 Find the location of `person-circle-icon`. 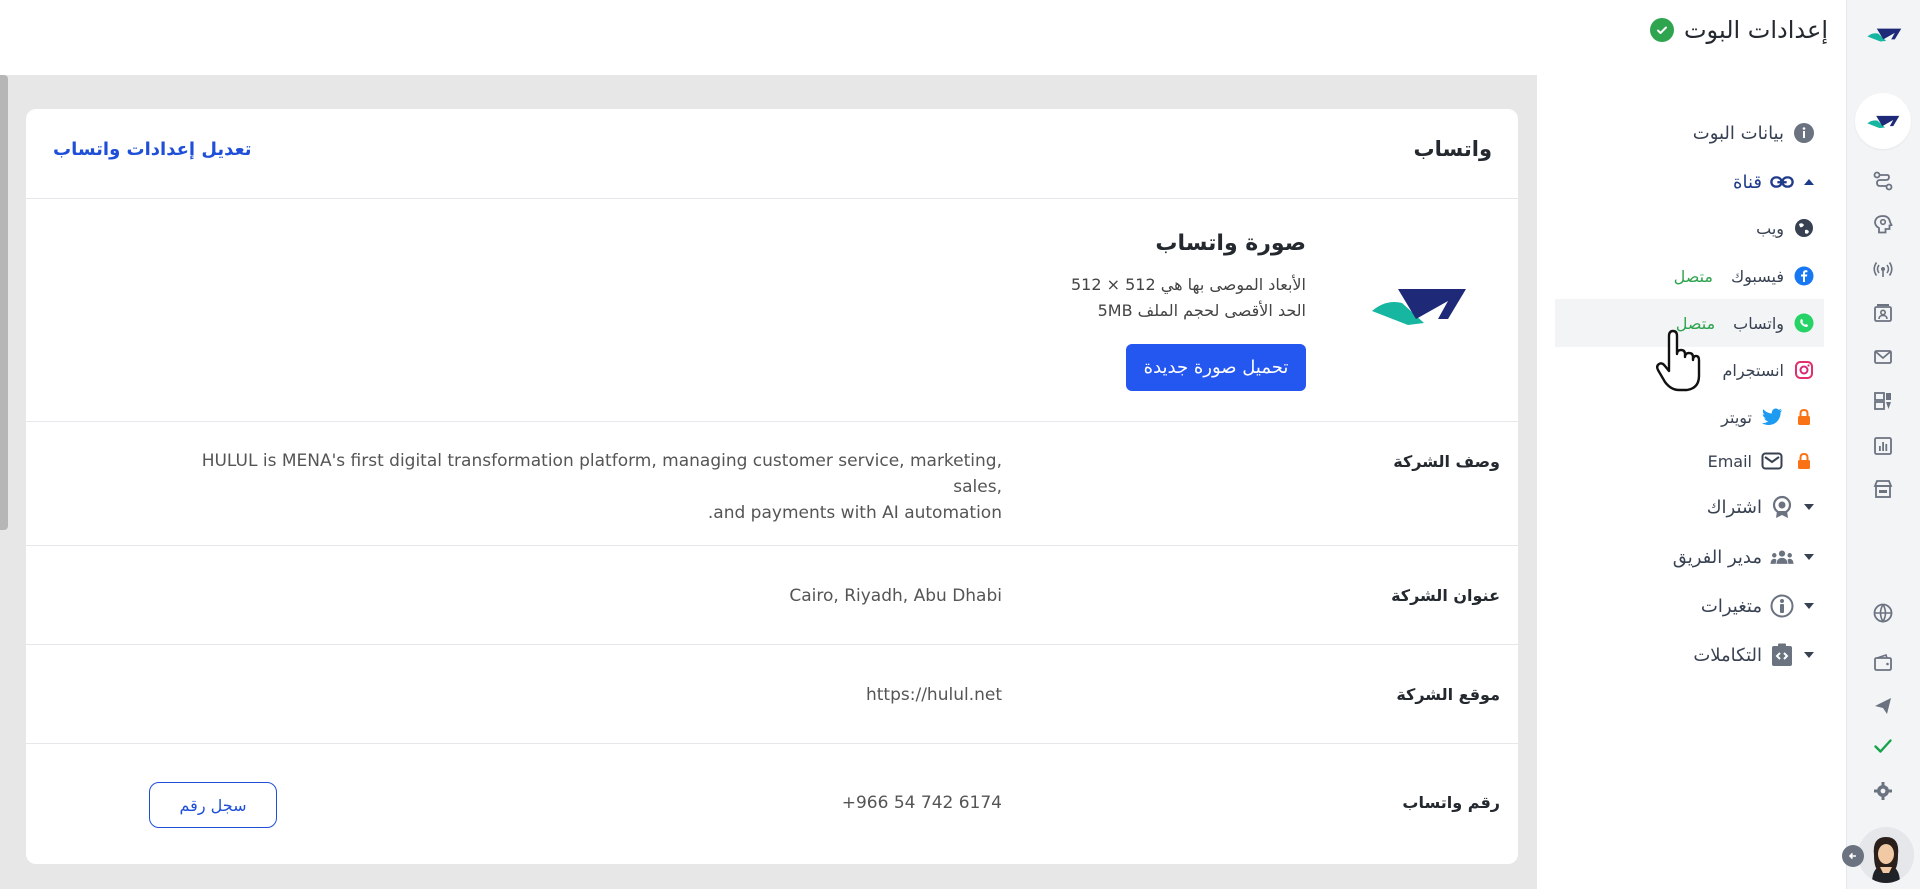

person-circle-icon is located at coordinates (1782, 606).